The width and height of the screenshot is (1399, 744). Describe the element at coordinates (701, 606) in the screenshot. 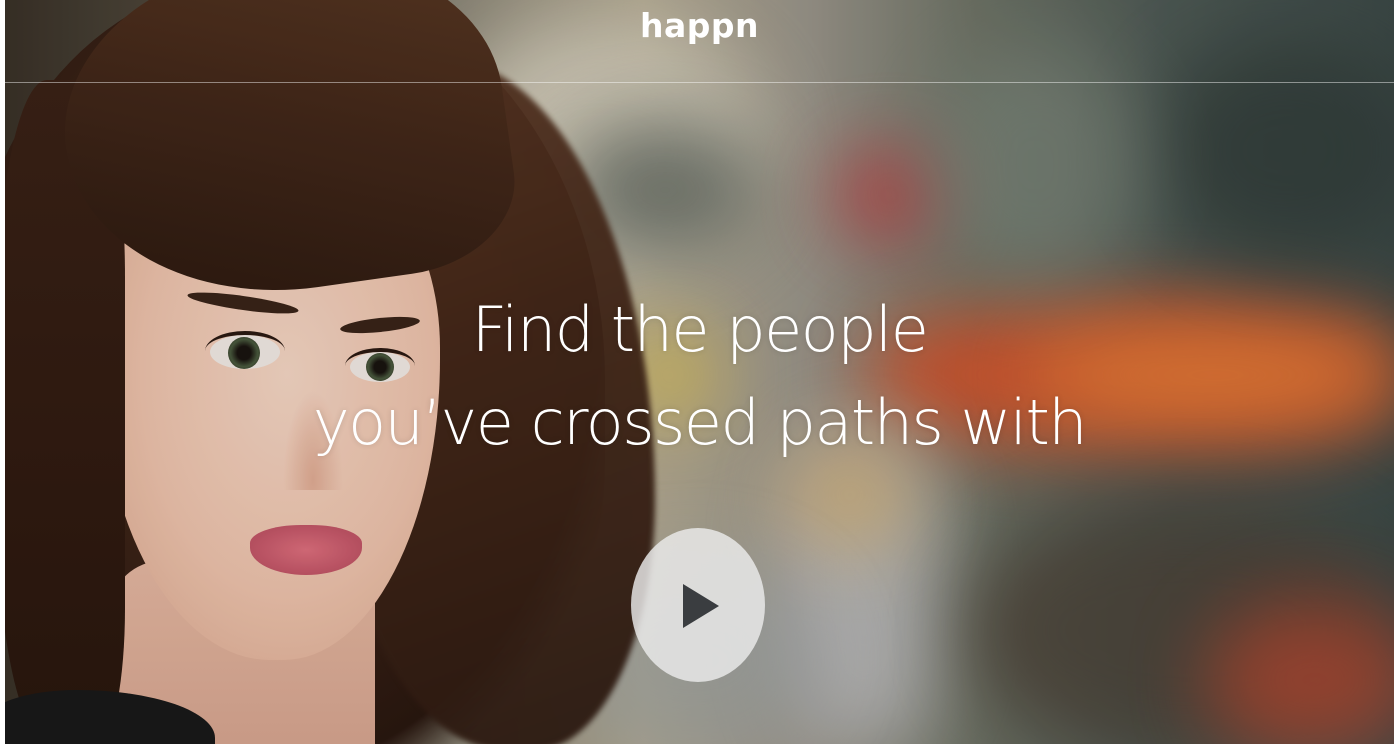

I see `play-icon` at that location.